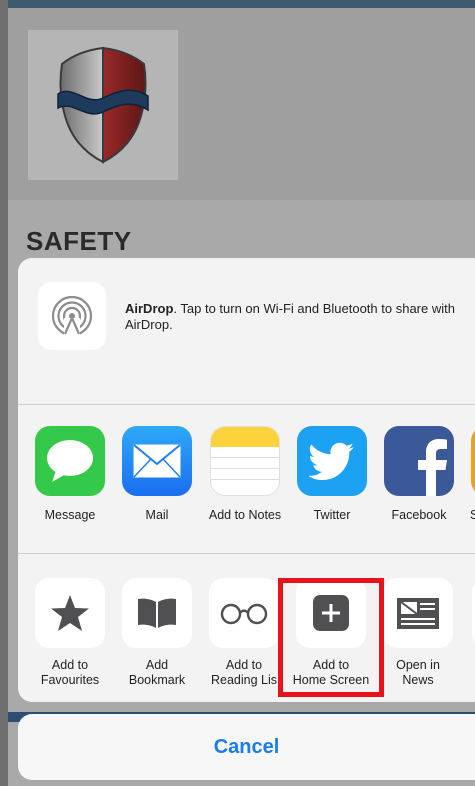 The height and width of the screenshot is (786, 475). Describe the element at coordinates (243, 672) in the screenshot. I see `action-label: Add to Reading Lis` at that location.